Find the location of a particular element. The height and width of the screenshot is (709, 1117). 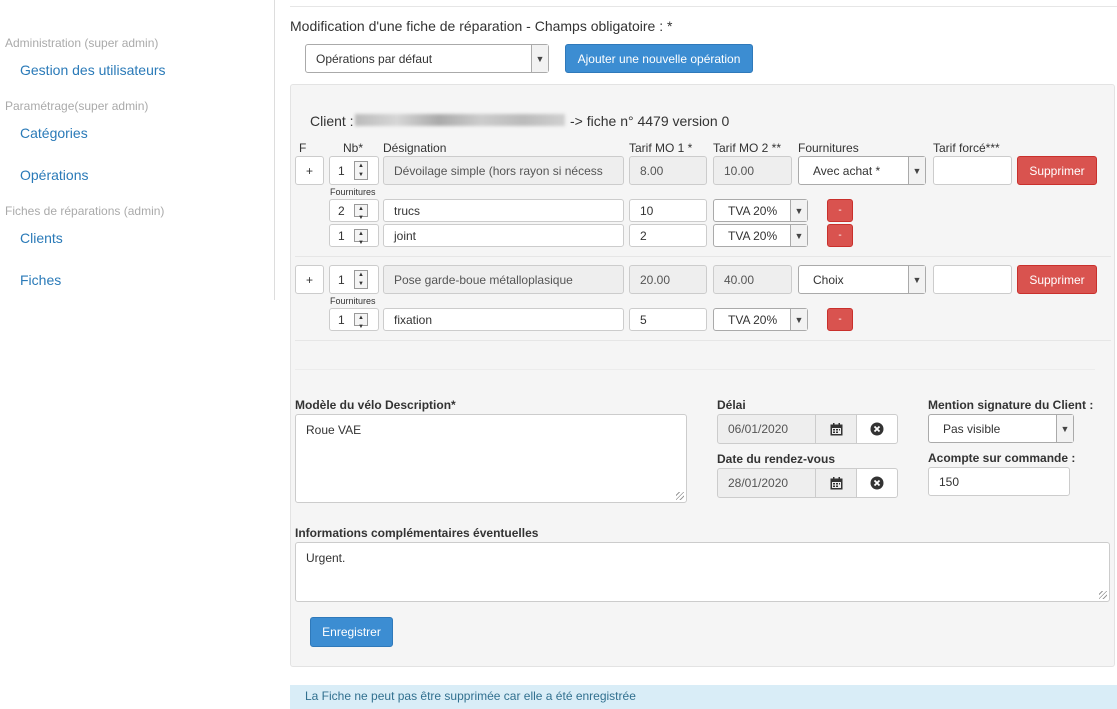

sidebar-item-categories: Catégories is located at coordinates (54, 133).